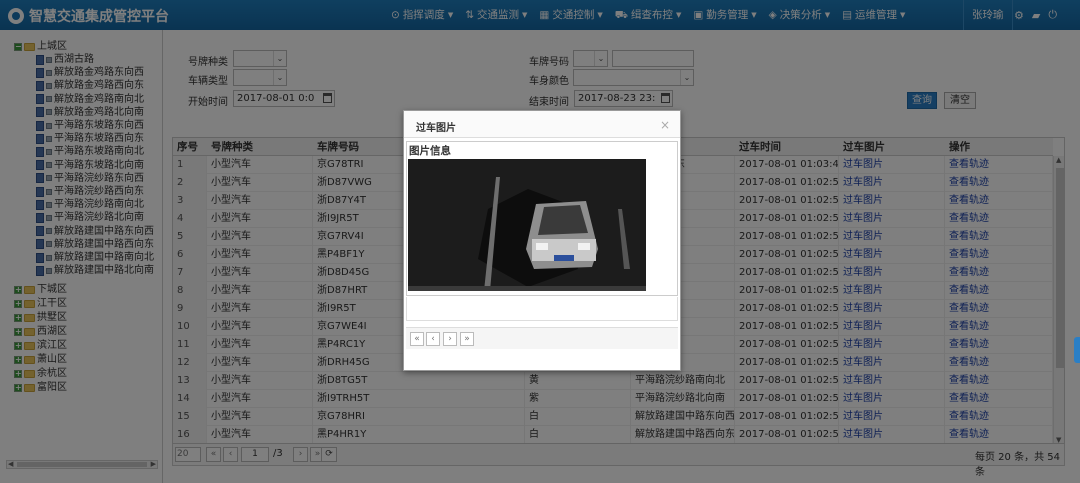  I want to click on vehicle-photo, so click(527, 225).